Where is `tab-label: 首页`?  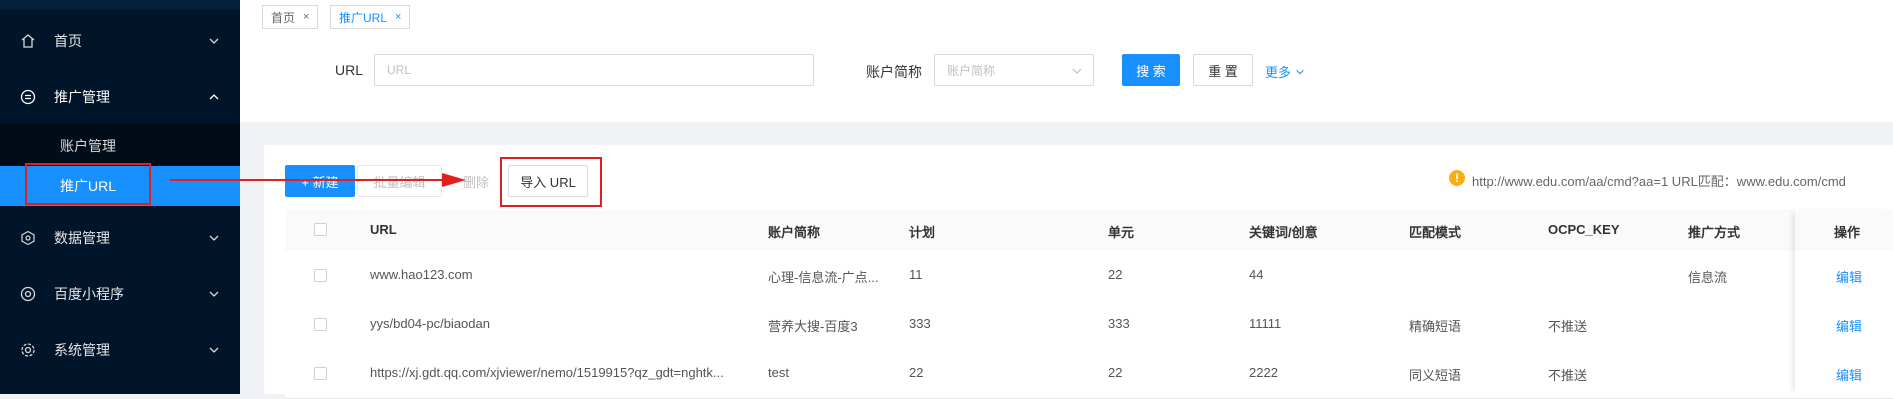 tab-label: 首页 is located at coordinates (283, 17).